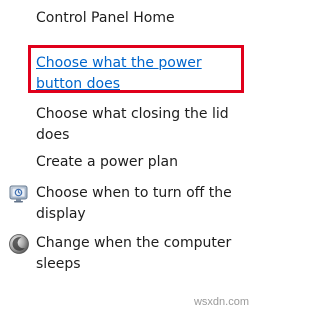 Image resolution: width=320 pixels, height=312 pixels. What do you see at coordinates (19, 244) in the screenshot?
I see `sleep-moon-icon` at bounding box center [19, 244].